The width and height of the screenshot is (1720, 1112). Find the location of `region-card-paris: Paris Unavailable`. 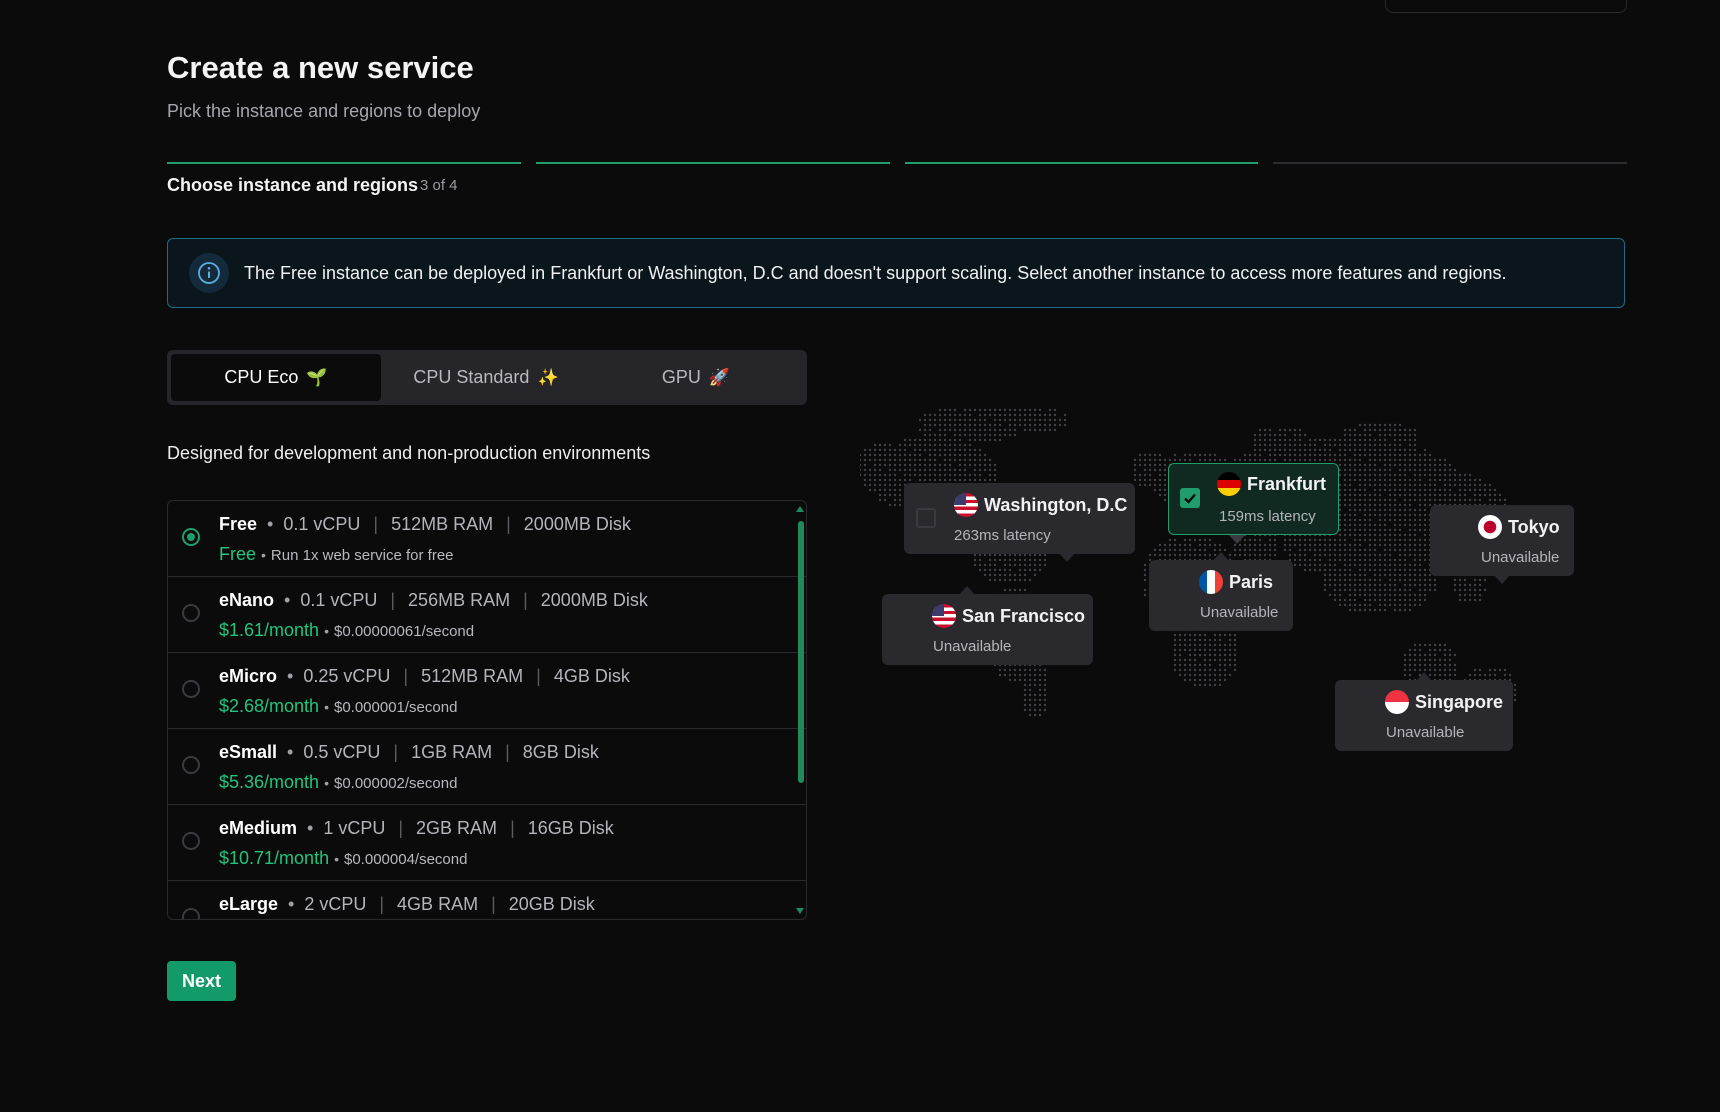

region-card-paris: Paris Unavailable is located at coordinates (1221, 591).